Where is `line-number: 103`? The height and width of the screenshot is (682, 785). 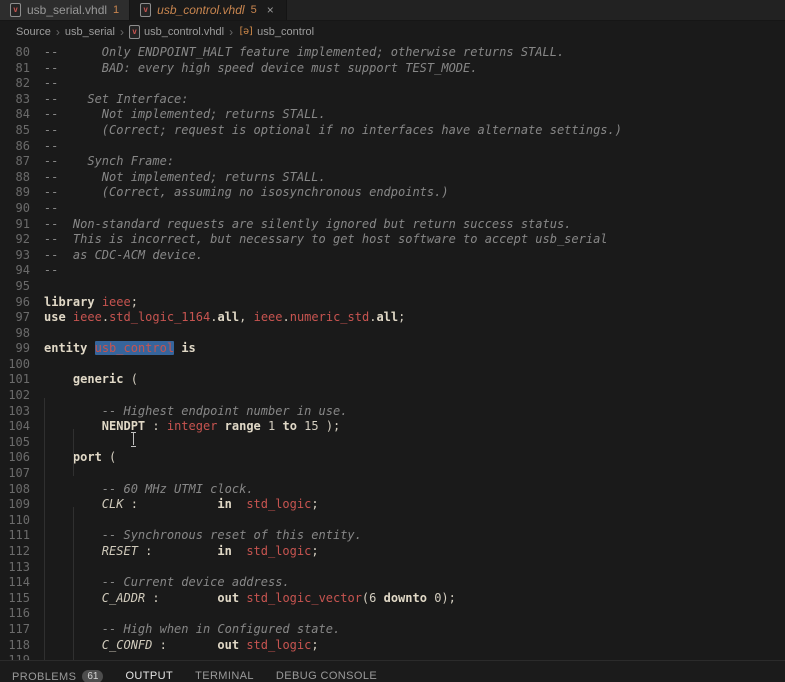
line-number: 103 is located at coordinates (15, 412).